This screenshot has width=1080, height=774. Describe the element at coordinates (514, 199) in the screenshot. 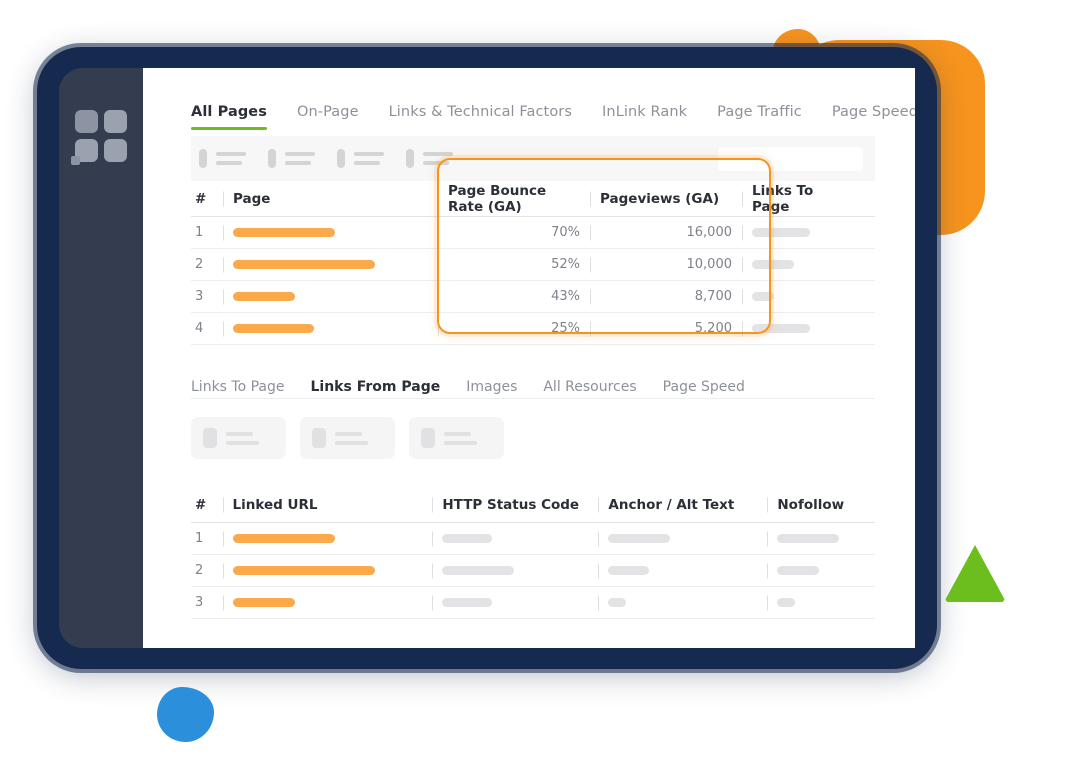

I see `column-header-page-bounce-rate: Page Bounce Rate (GA)` at that location.